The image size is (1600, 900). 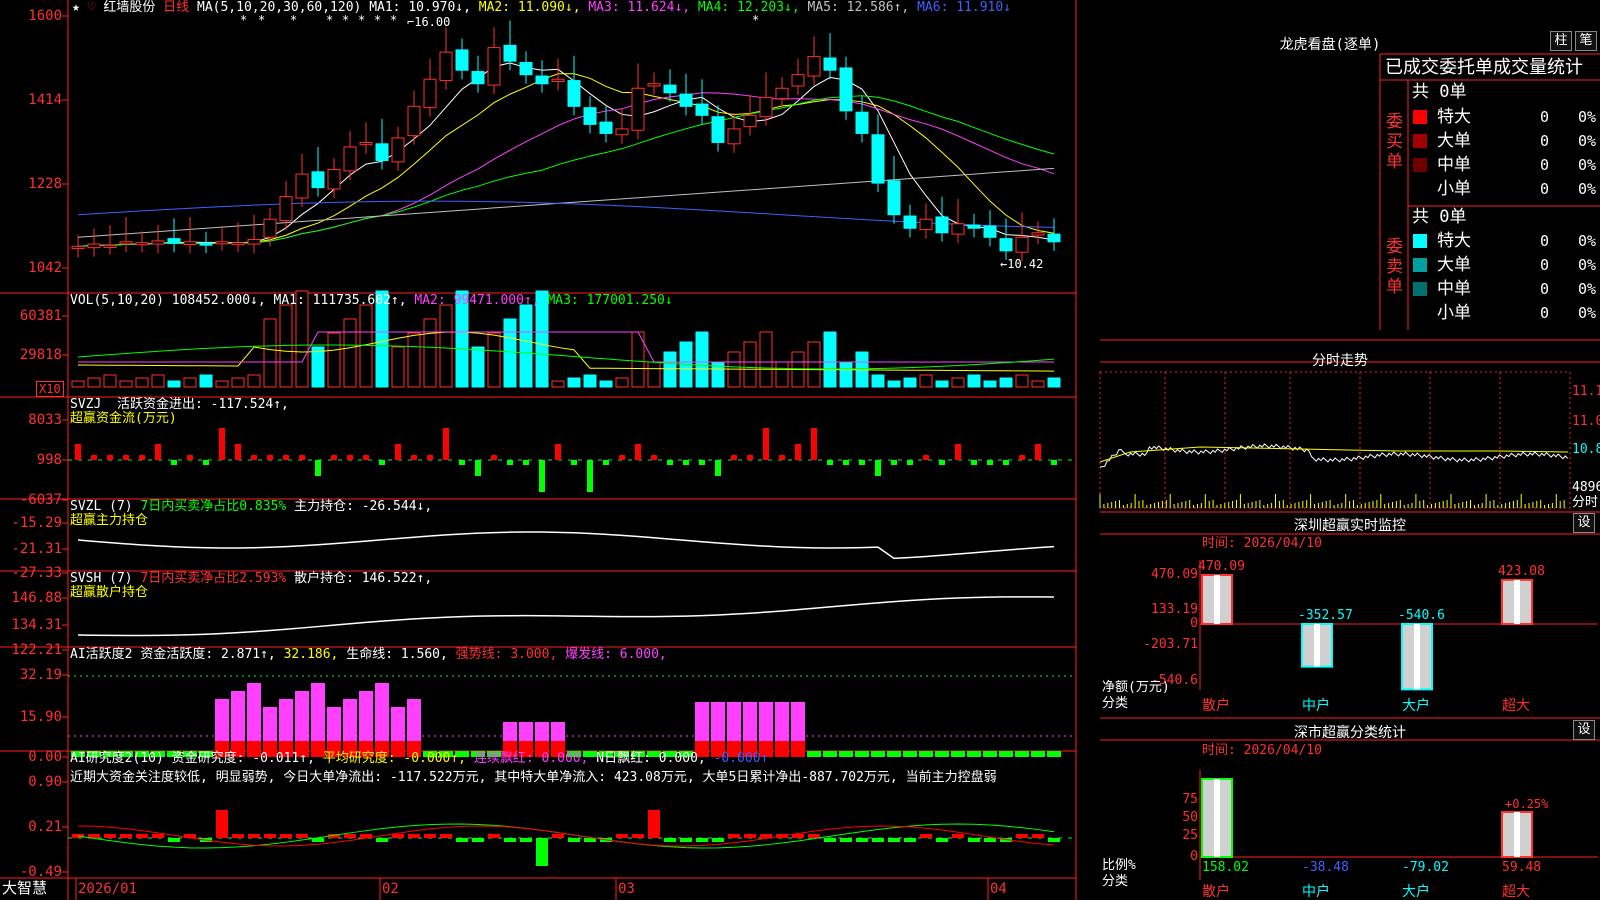 I want to click on sz-bar-name-0: 散户, so click(x=1216, y=706).